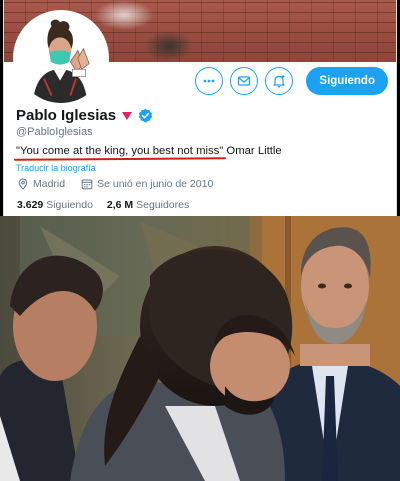  What do you see at coordinates (54, 132) in the screenshot?
I see `profile-handle: @PabloIglesias` at bounding box center [54, 132].